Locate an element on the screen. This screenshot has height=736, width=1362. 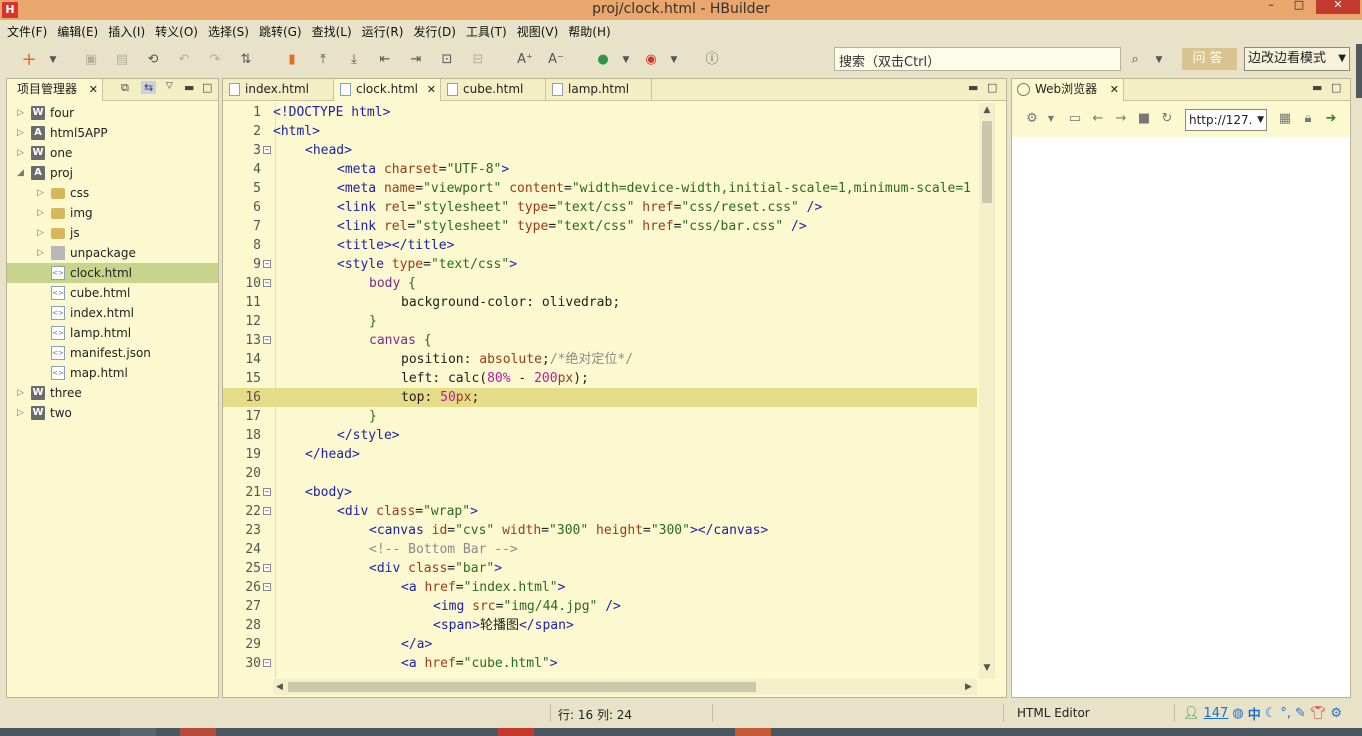
tree-item: ▷ img is located at coordinates (112, 213).